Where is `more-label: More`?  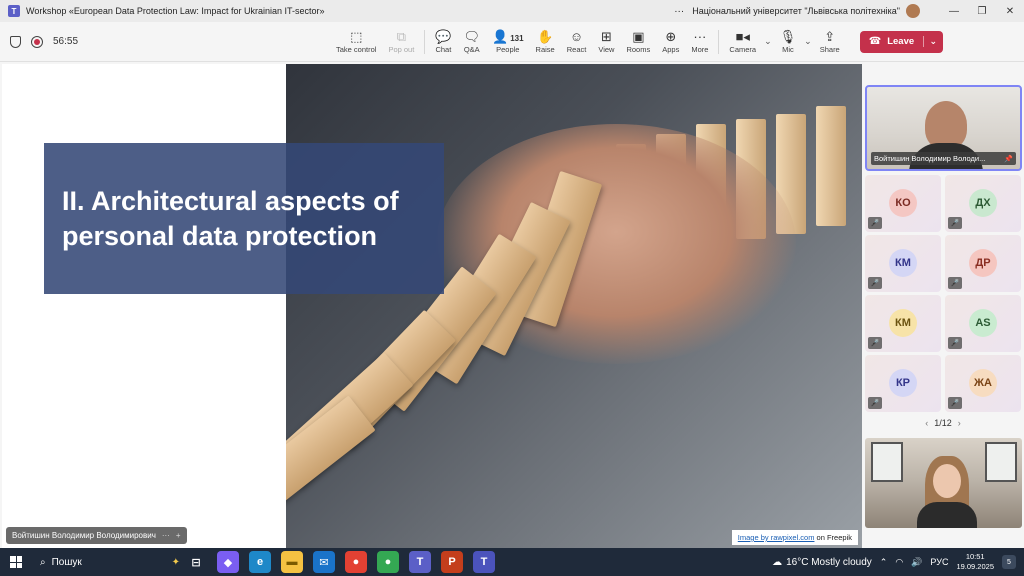 more-label: More is located at coordinates (700, 49).